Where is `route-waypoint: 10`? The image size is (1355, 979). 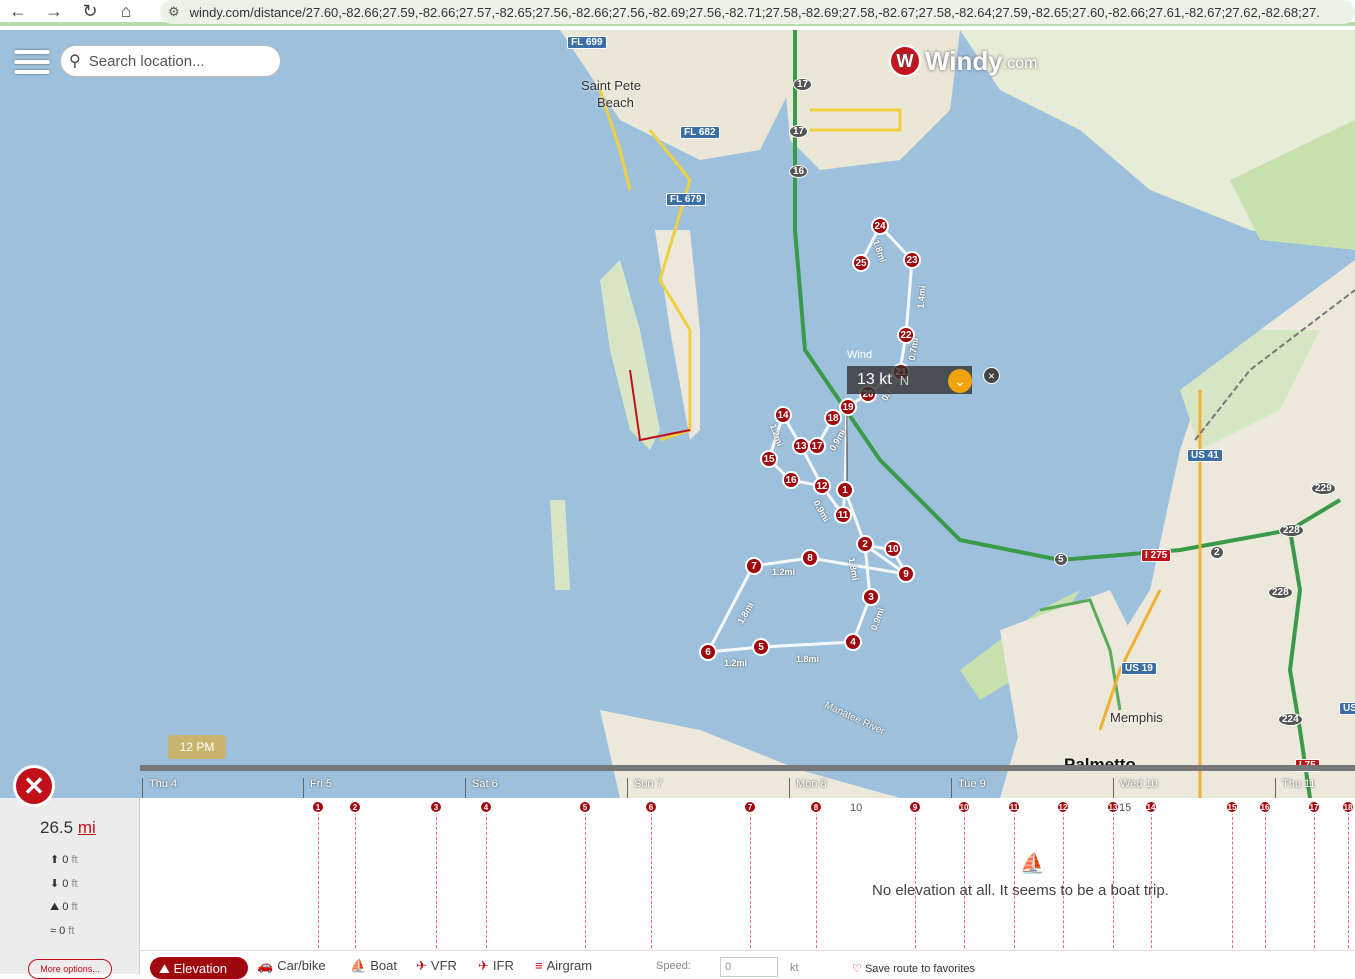 route-waypoint: 10 is located at coordinates (893, 549).